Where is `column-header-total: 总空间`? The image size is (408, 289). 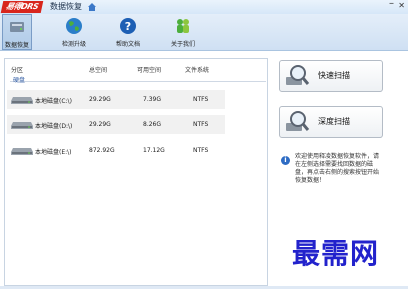
column-header-total: 总空间 is located at coordinates (98, 70).